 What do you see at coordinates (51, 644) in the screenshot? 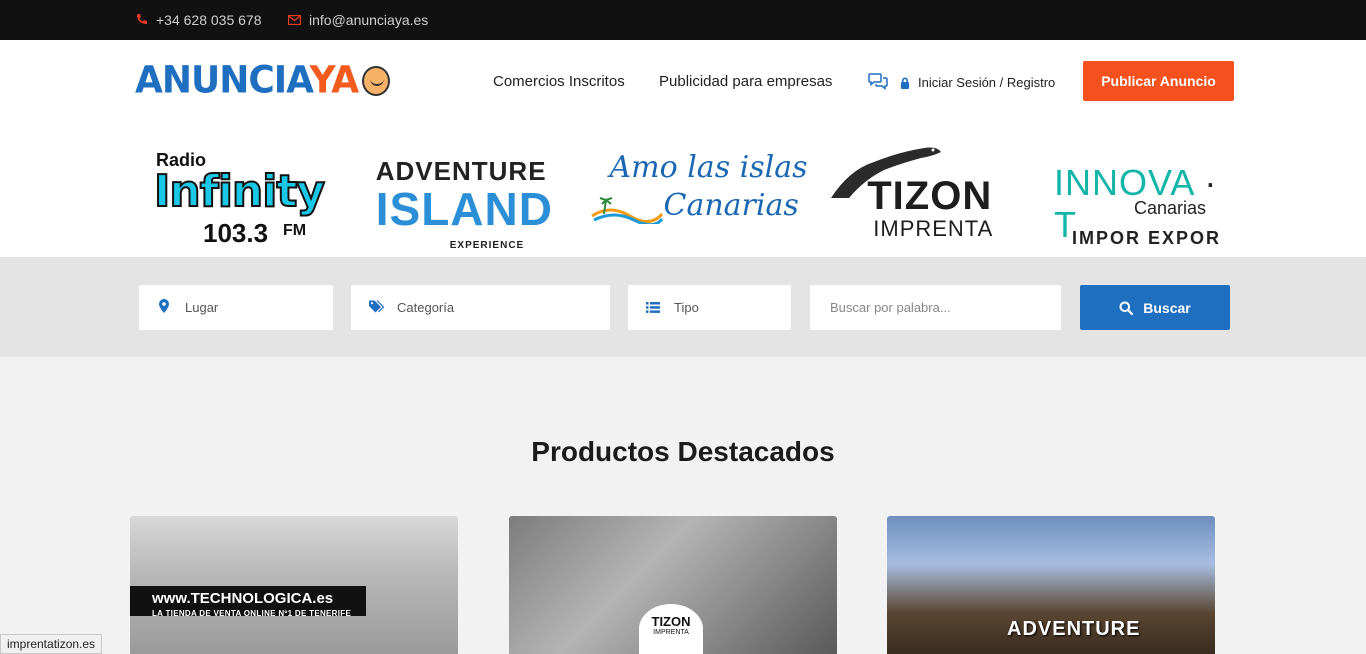
I see `browser-status-url: imprentatizon.es` at bounding box center [51, 644].